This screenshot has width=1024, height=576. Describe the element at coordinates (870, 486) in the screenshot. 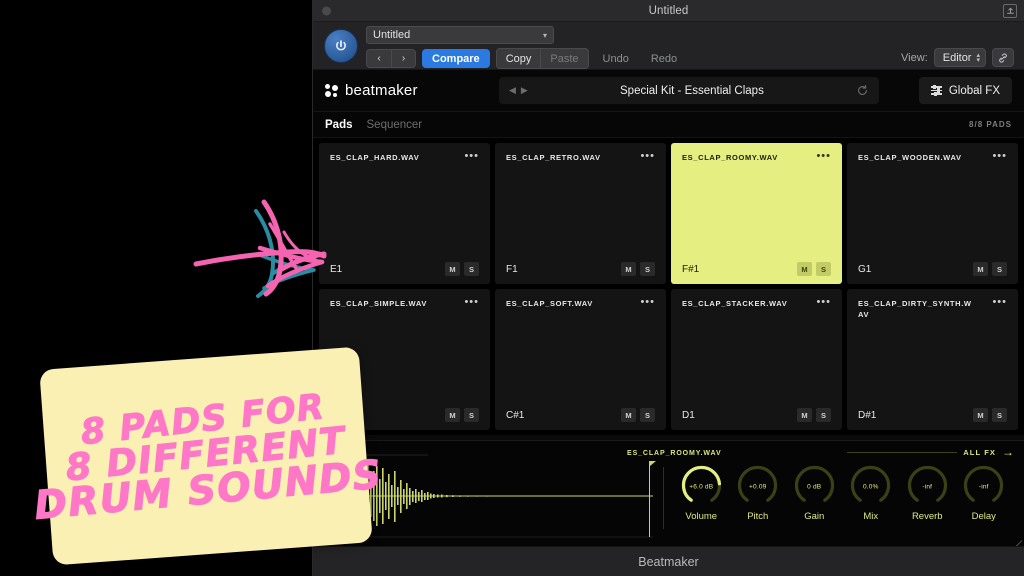

I see `knob-dial: 0.0%` at that location.